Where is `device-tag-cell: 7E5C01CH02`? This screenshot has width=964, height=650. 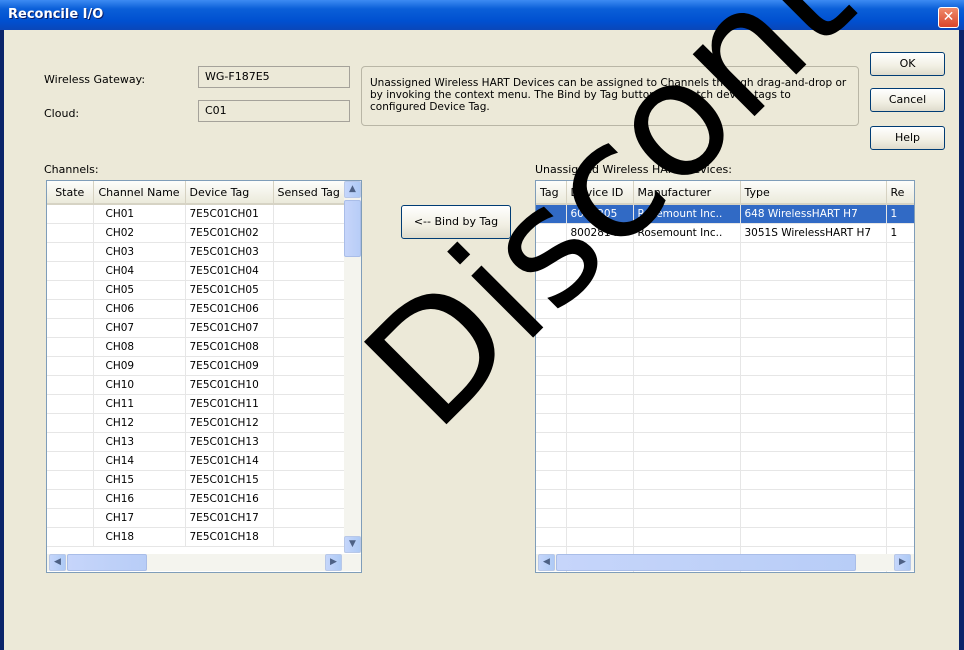 device-tag-cell: 7E5C01CH02 is located at coordinates (229, 233).